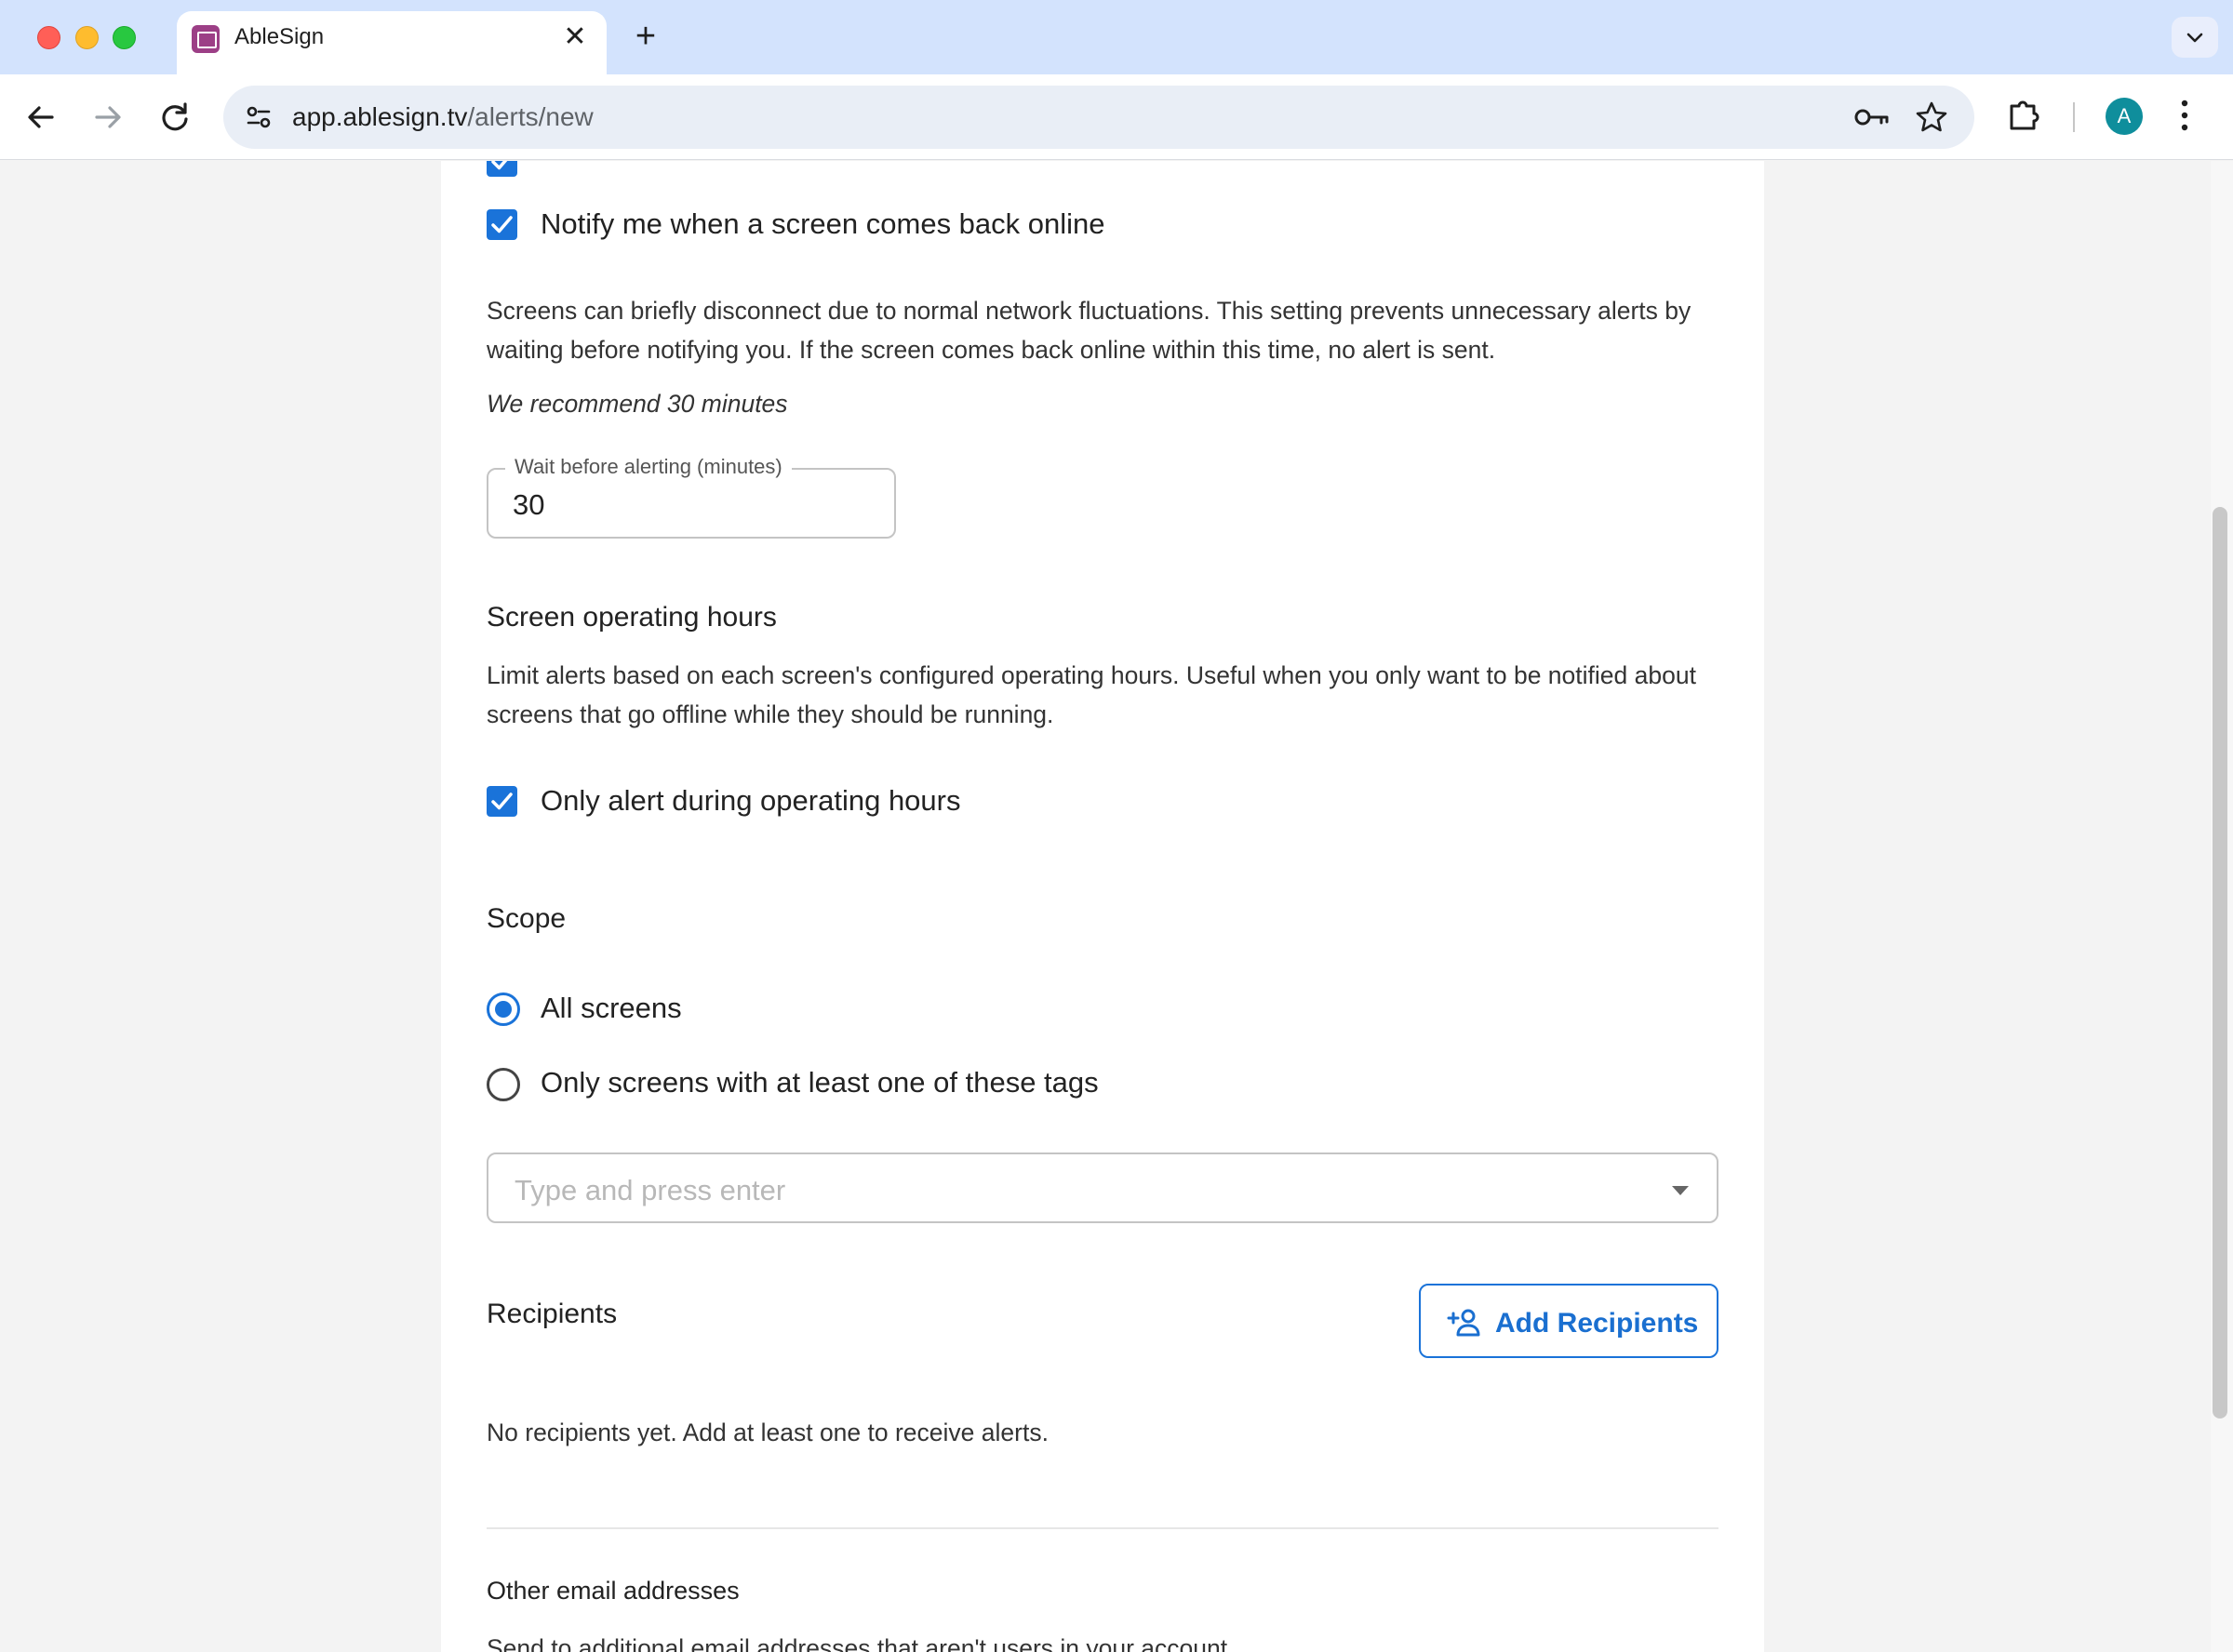 The width and height of the screenshot is (2233, 1652). I want to click on forward-button, so click(107, 117).